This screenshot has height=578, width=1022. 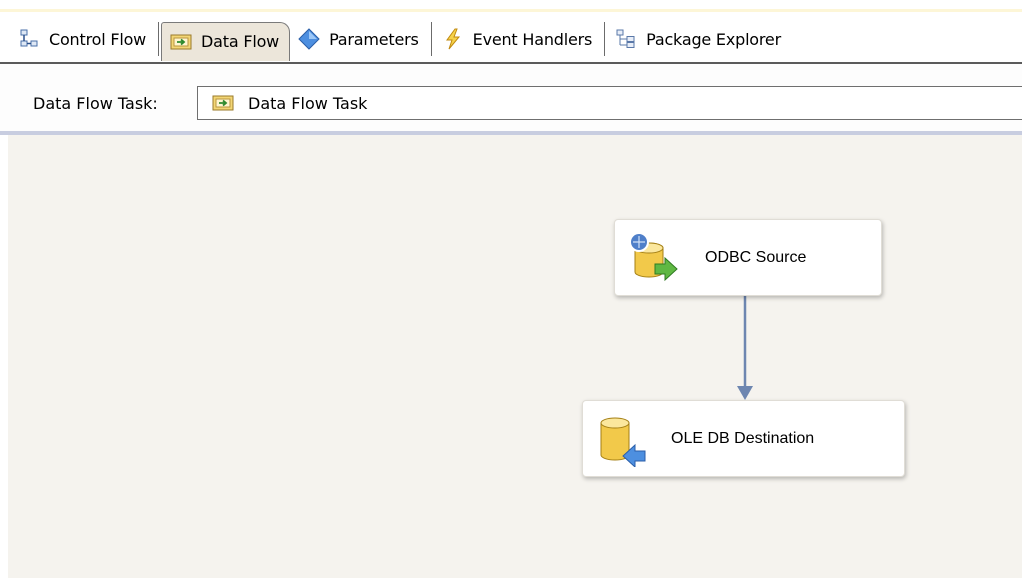 What do you see at coordinates (308, 103) in the screenshot?
I see `selected-task: Data Flow Task` at bounding box center [308, 103].